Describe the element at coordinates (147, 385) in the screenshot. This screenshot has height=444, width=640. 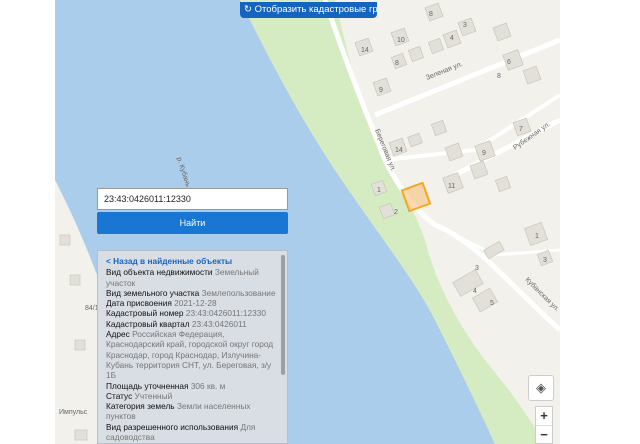
I see `info-row-label: Площадь уточненная` at that location.